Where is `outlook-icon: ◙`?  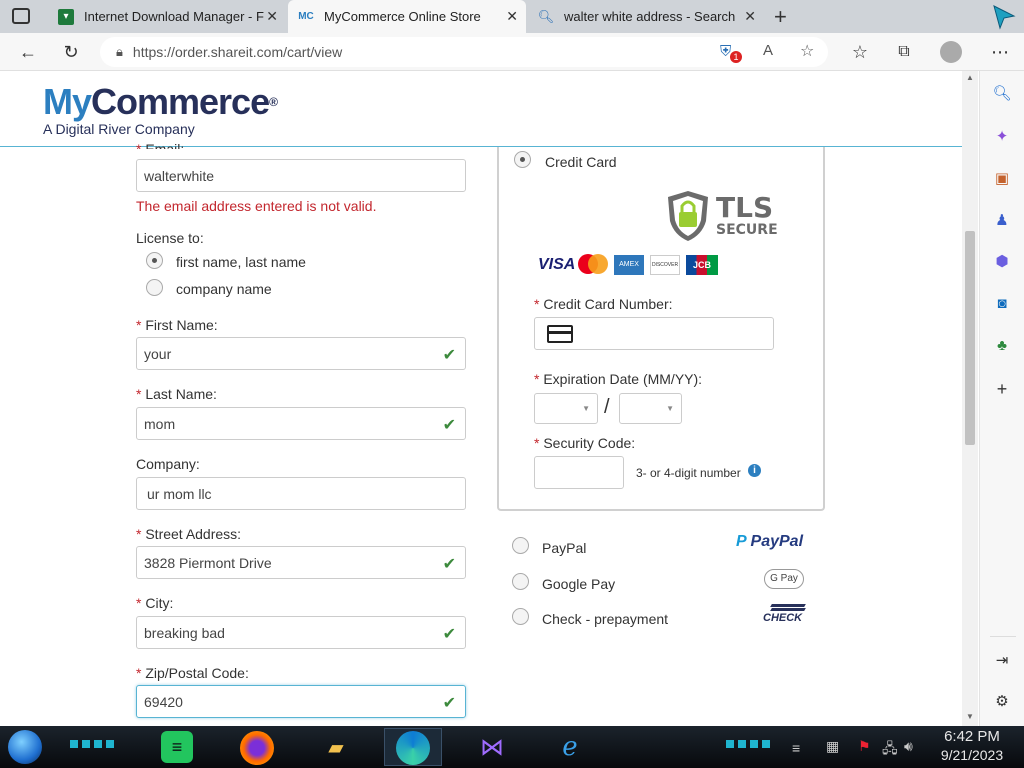 outlook-icon: ◙ is located at coordinates (1002, 303).